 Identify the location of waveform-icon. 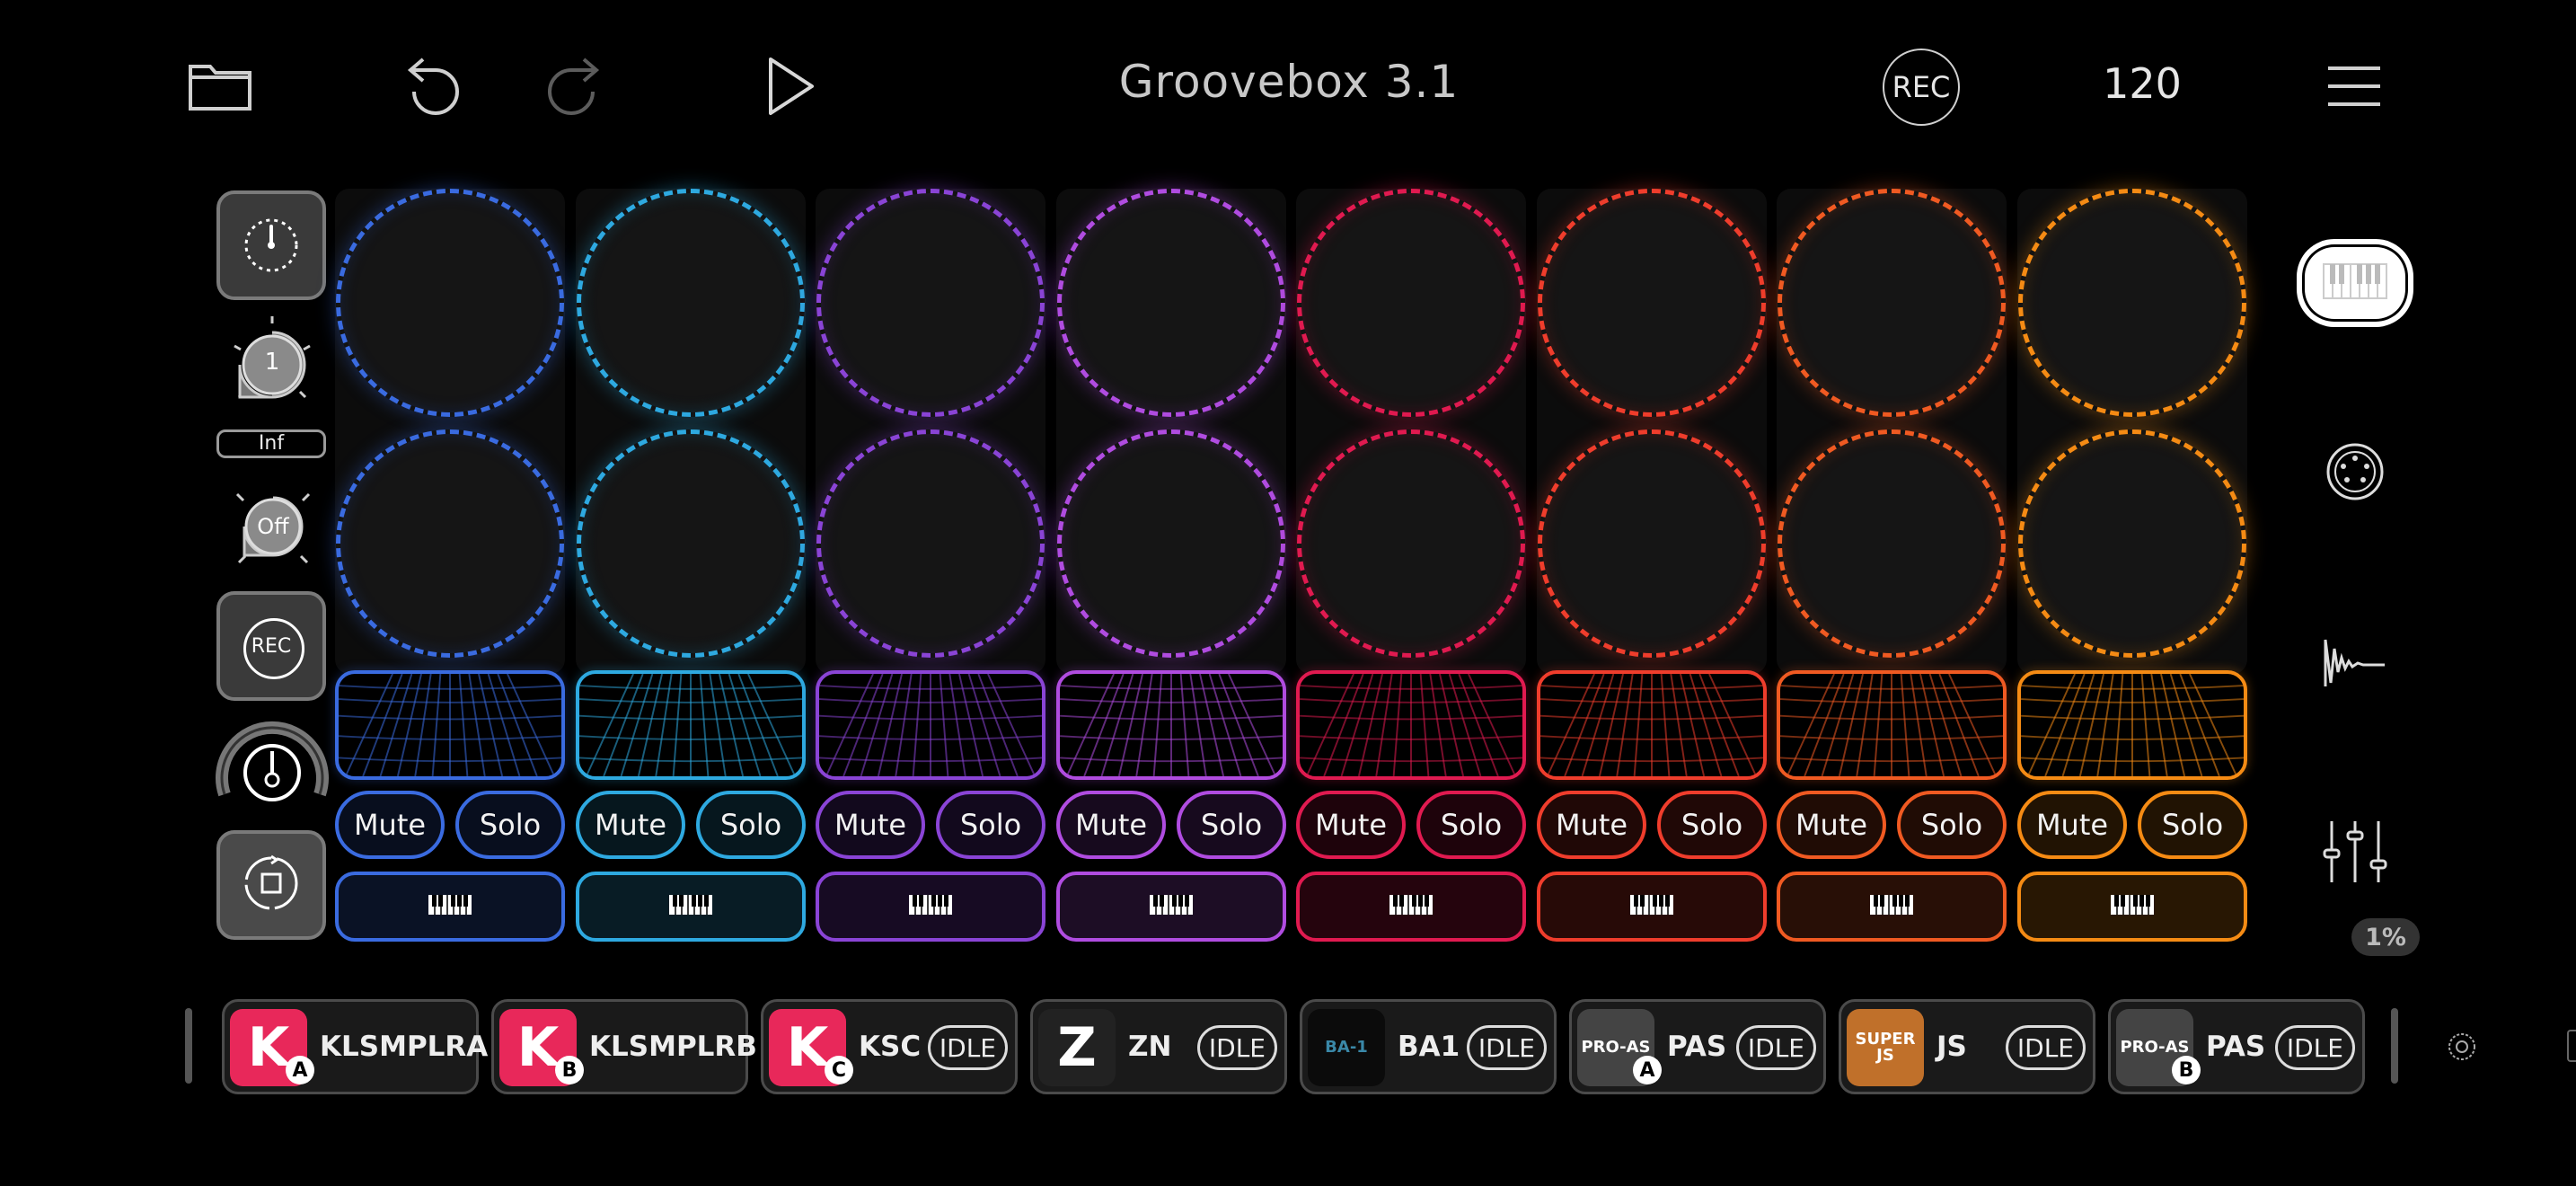
(2355, 660).